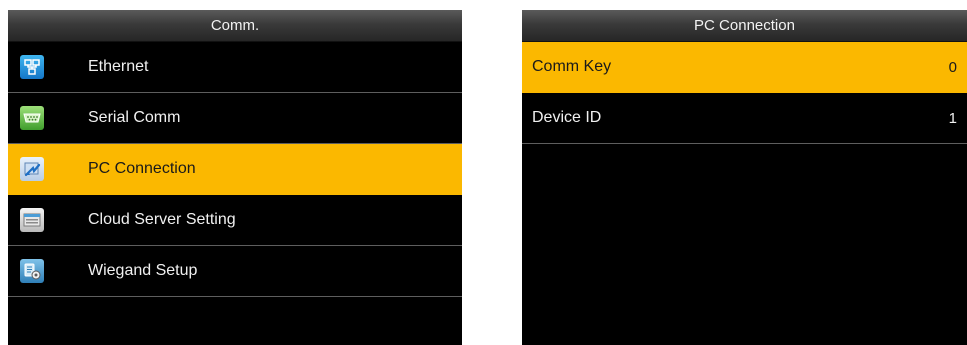 The width and height of the screenshot is (967, 345). I want to click on menu-item-label: Serial Comm, so click(134, 117).